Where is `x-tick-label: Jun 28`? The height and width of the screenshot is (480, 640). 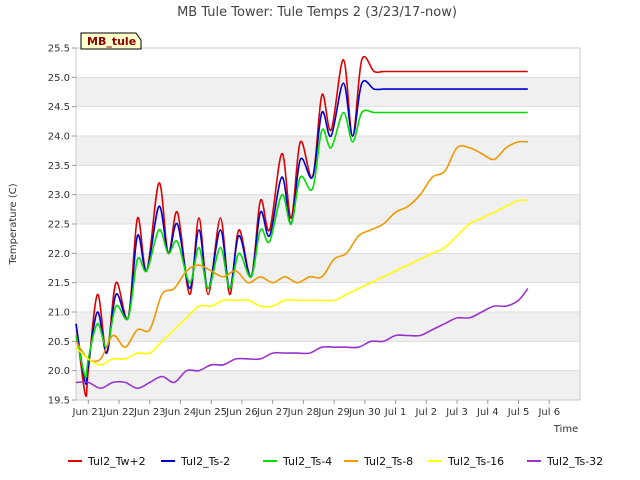
x-tick-label: Jun 28 is located at coordinates (303, 412).